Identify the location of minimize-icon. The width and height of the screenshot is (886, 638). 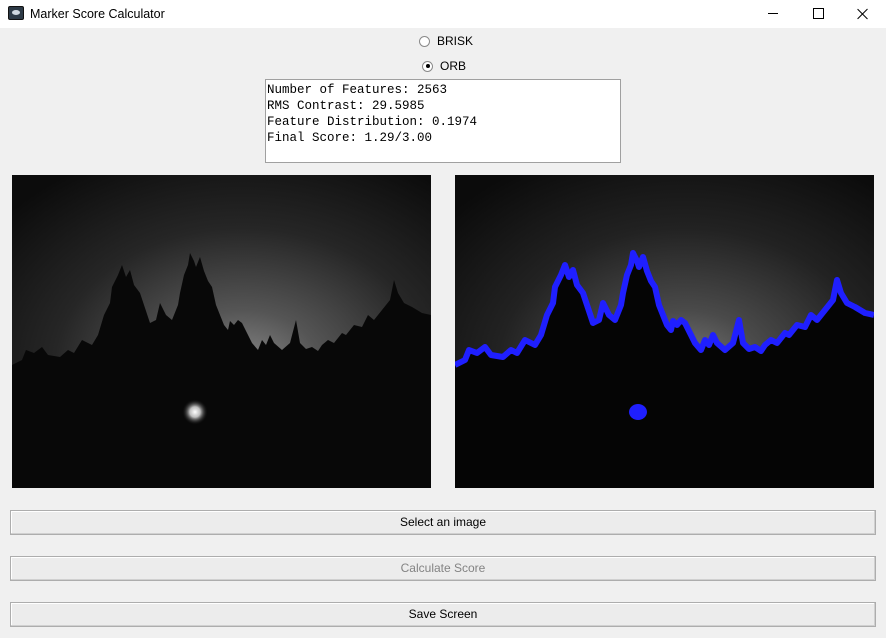
(773, 13).